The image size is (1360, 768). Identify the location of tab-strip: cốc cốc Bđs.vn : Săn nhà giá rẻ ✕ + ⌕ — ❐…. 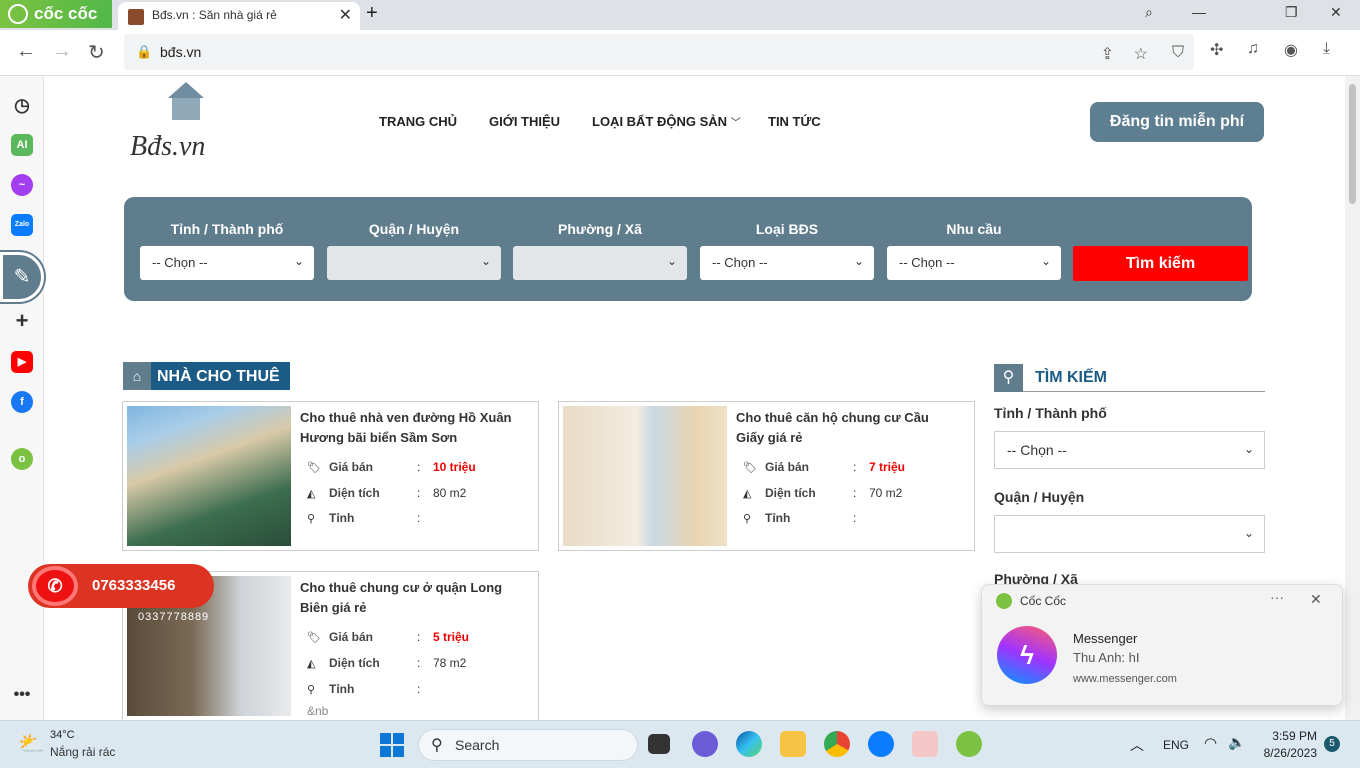
(680, 15).